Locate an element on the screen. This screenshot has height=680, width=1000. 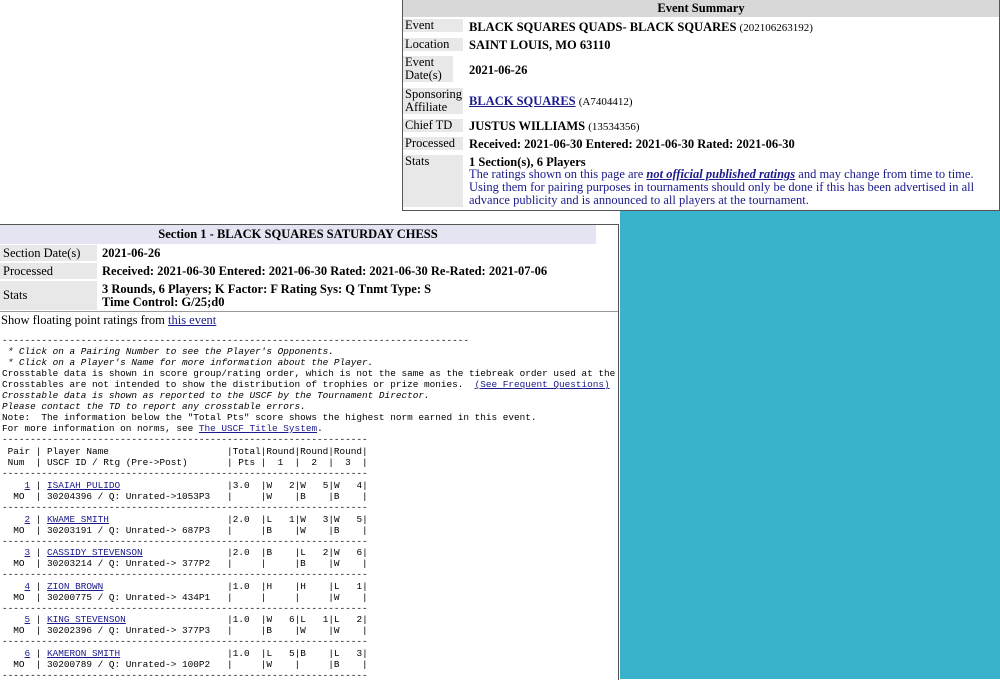
section-date-label: Section Date(s) is located at coordinates (48, 253).